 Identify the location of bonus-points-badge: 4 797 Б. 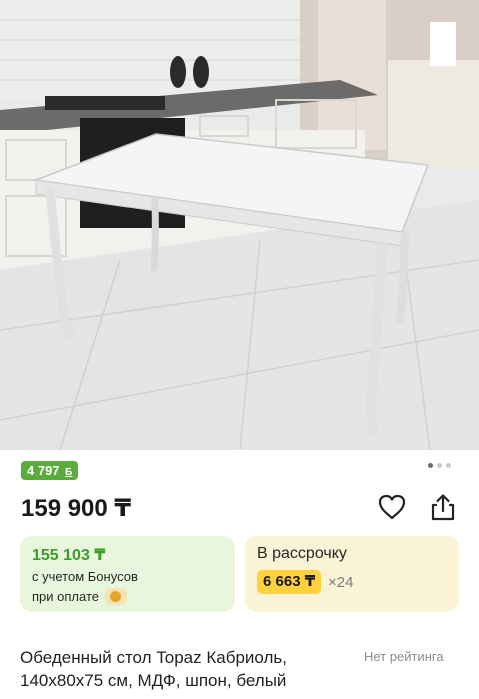
(50, 470).